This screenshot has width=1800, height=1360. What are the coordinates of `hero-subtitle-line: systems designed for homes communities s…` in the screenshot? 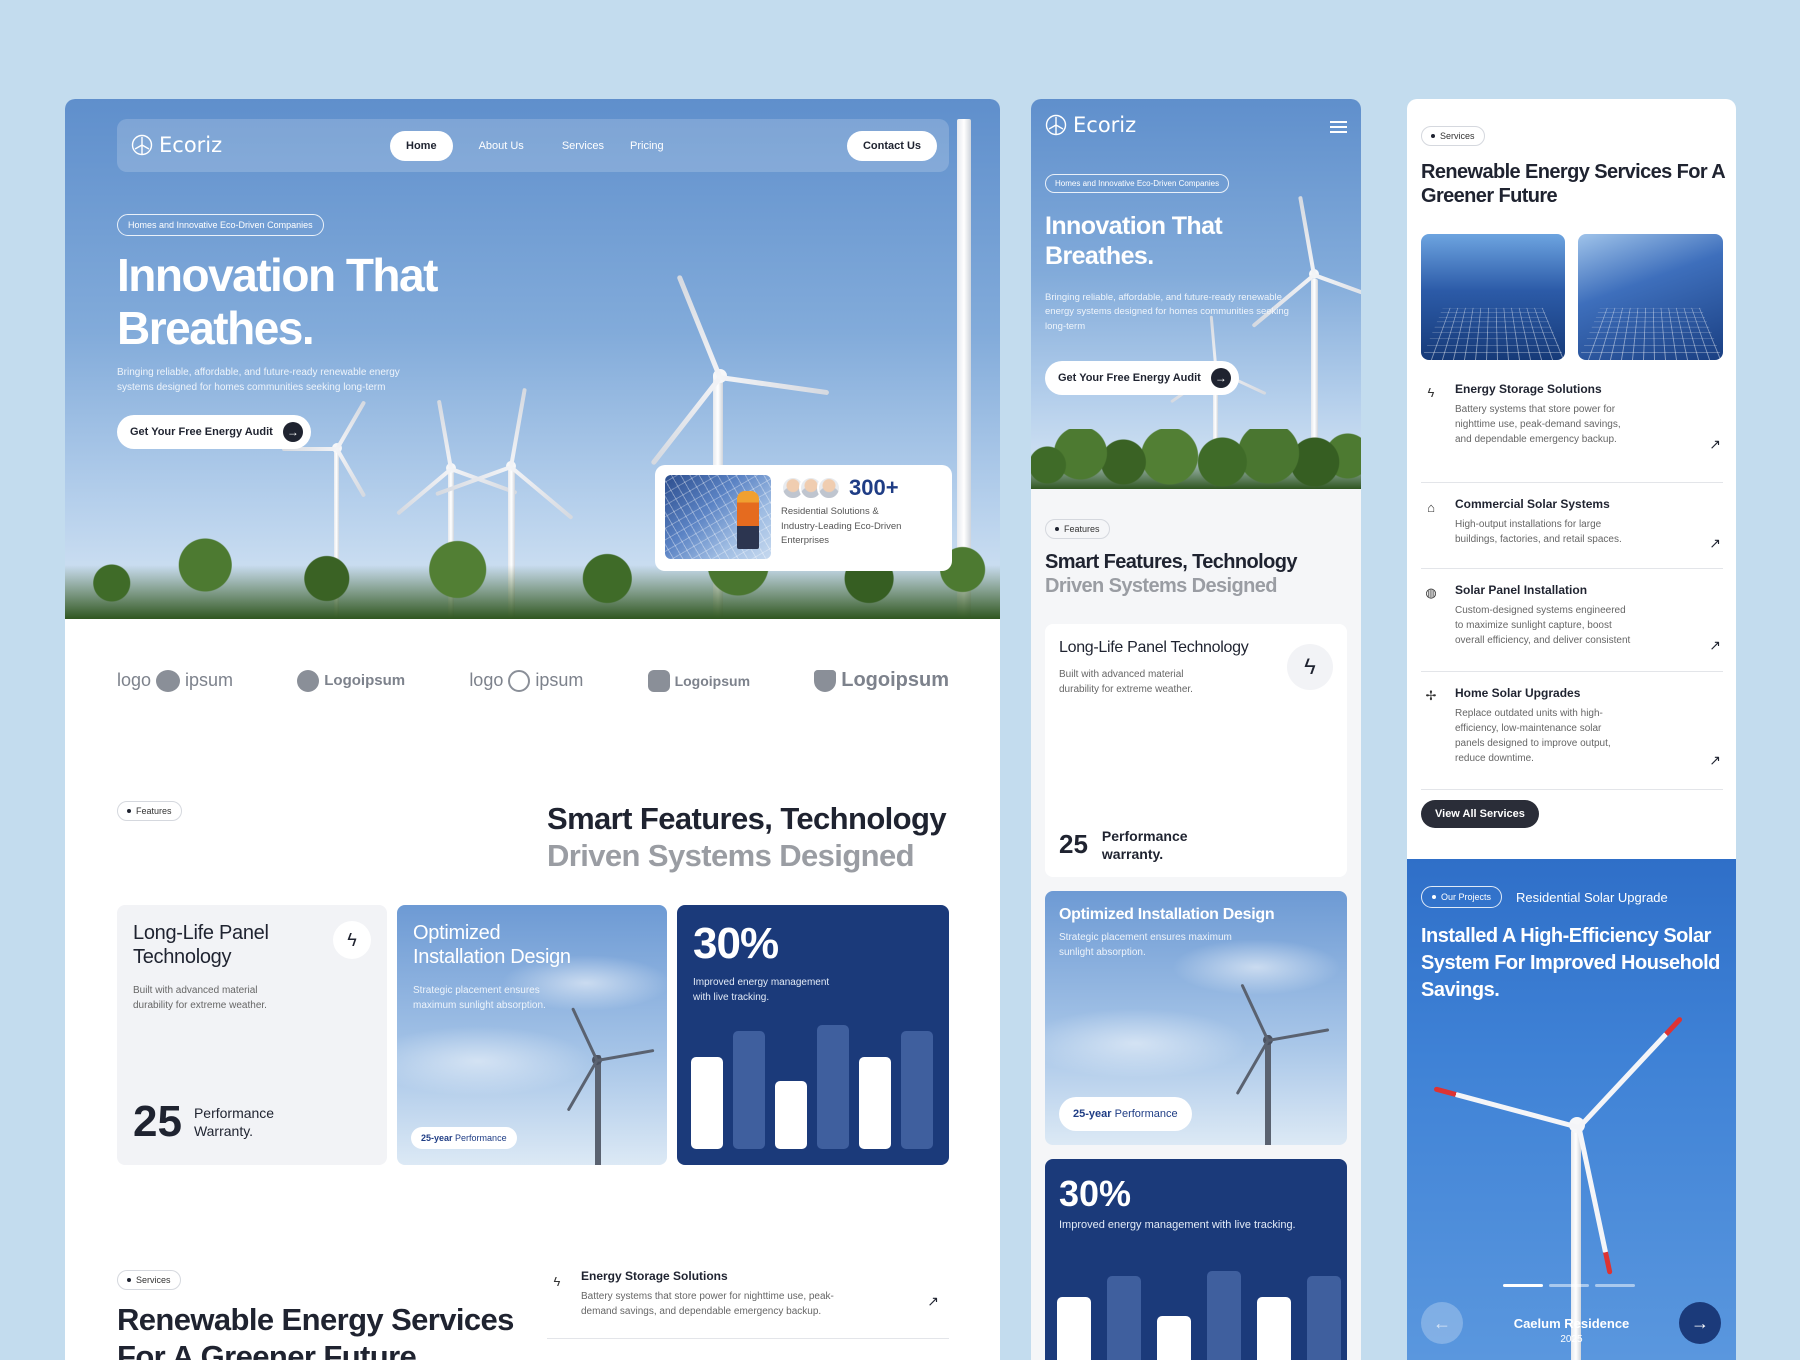 It's located at (258, 387).